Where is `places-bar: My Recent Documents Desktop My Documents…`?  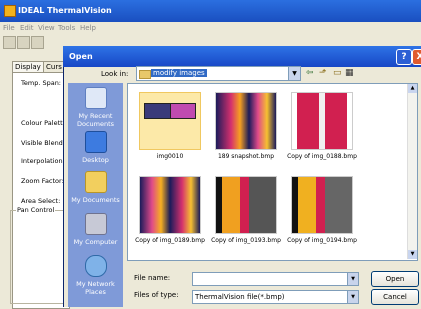 places-bar: My Recent Documents Desktop My Documents… is located at coordinates (95, 195).